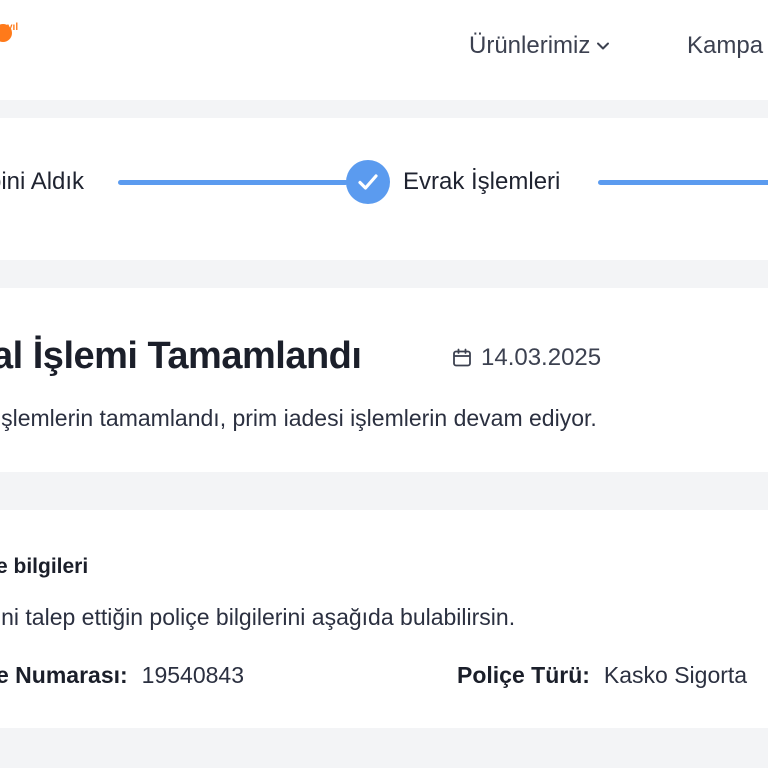  I want to click on status-date: 14.03.2025, so click(526, 358).